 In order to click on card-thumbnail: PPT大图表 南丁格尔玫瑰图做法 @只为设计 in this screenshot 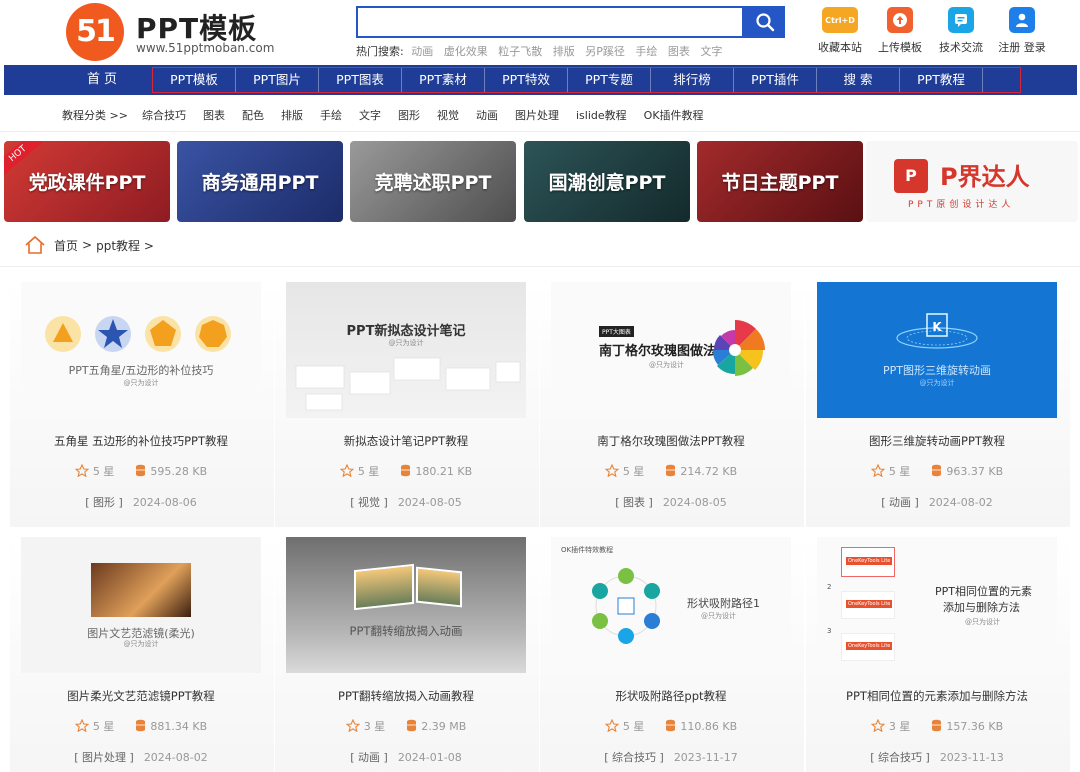, I will do `click(671, 350)`.